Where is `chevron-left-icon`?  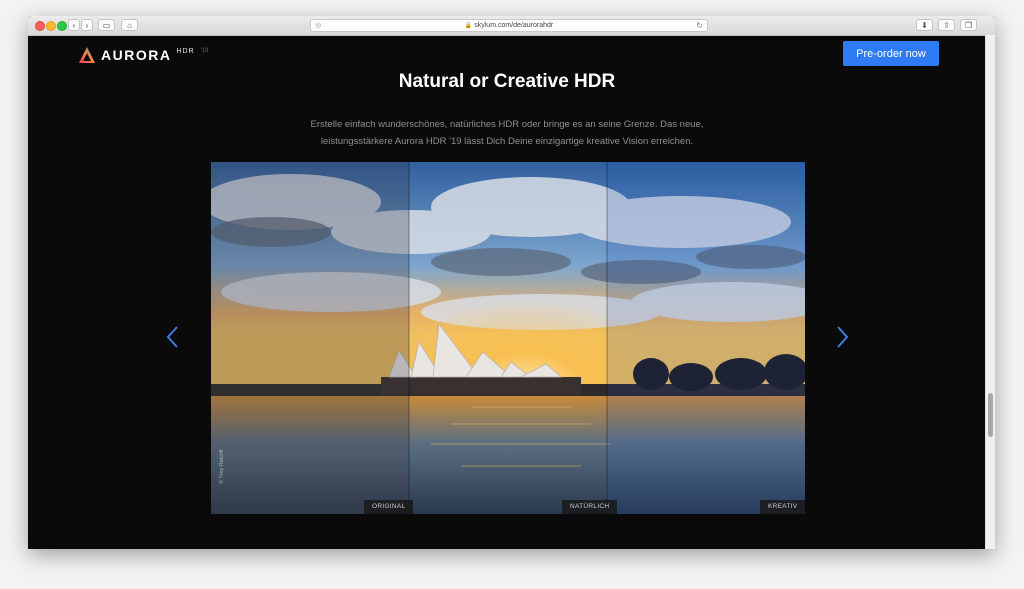
chevron-left-icon is located at coordinates (172, 337).